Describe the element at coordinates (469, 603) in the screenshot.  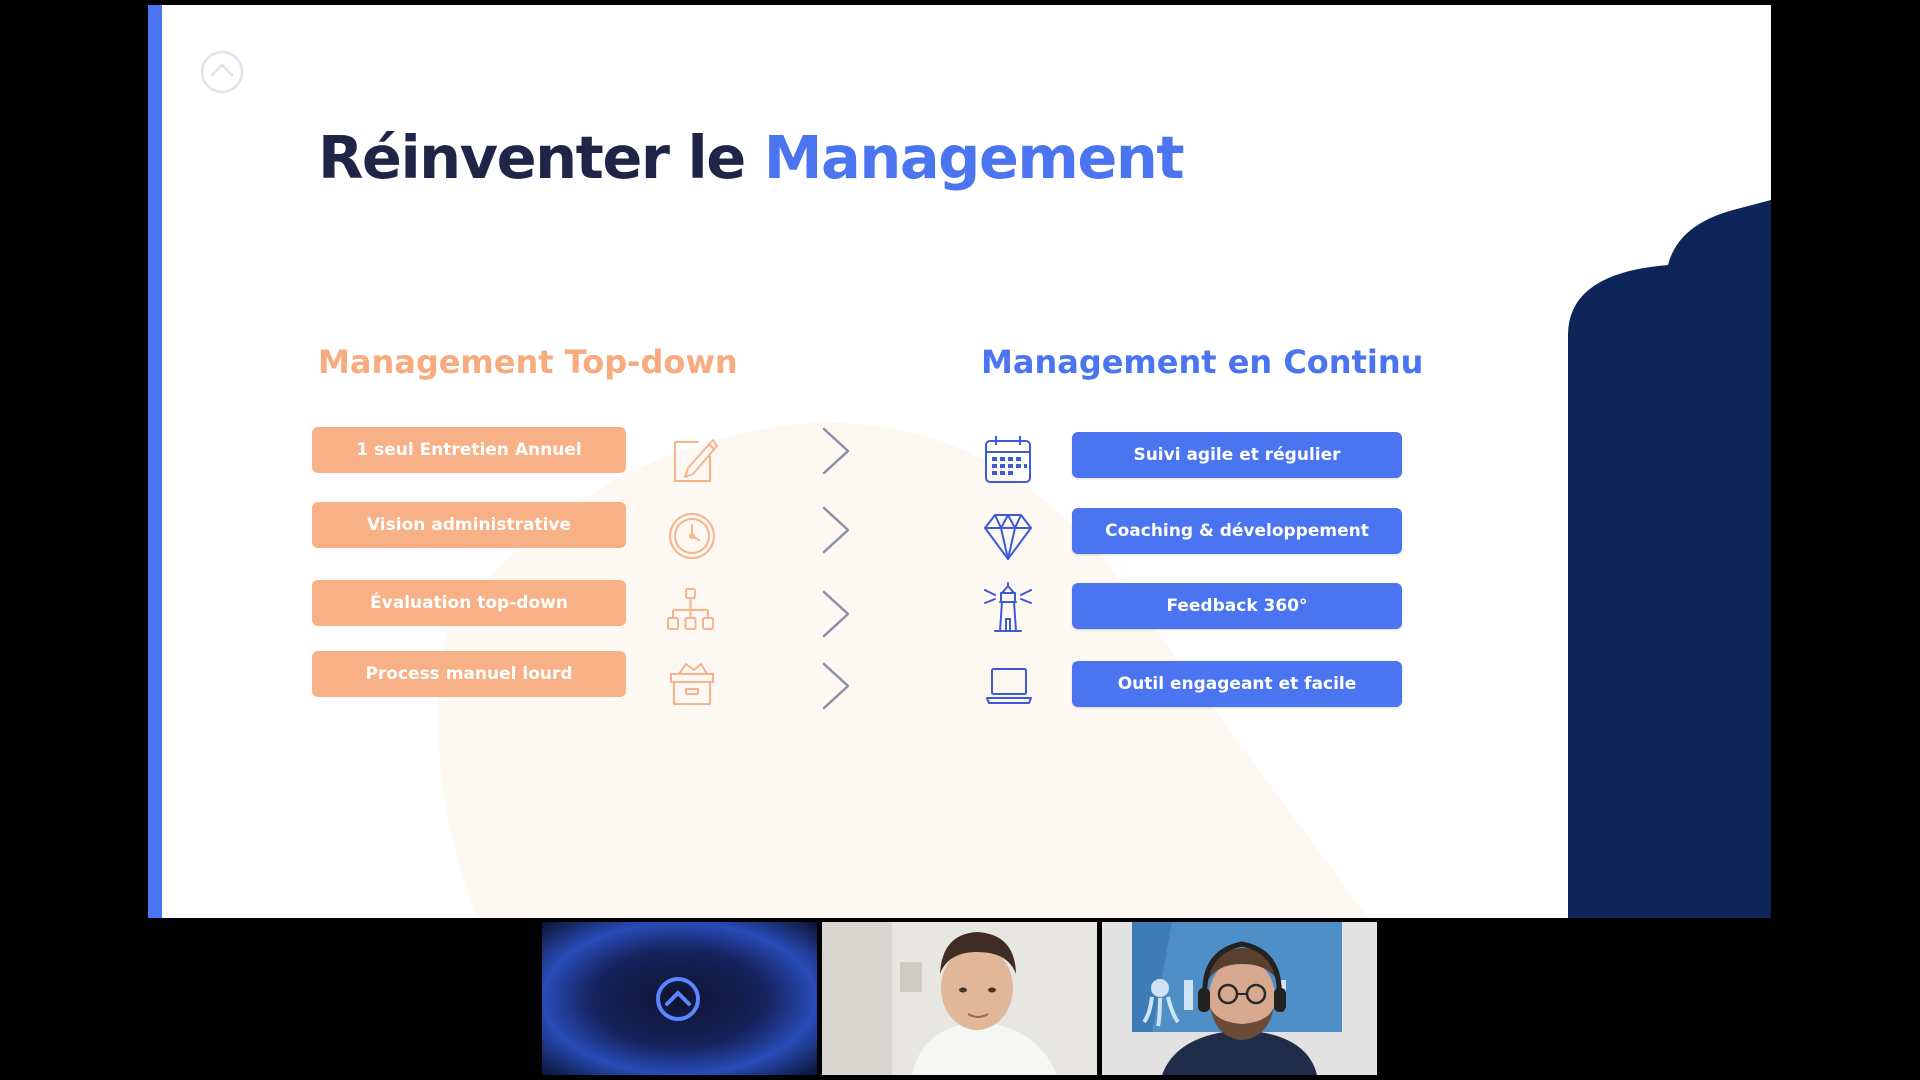
I see `topdown-item-evaluation: Évaluation top-down` at that location.